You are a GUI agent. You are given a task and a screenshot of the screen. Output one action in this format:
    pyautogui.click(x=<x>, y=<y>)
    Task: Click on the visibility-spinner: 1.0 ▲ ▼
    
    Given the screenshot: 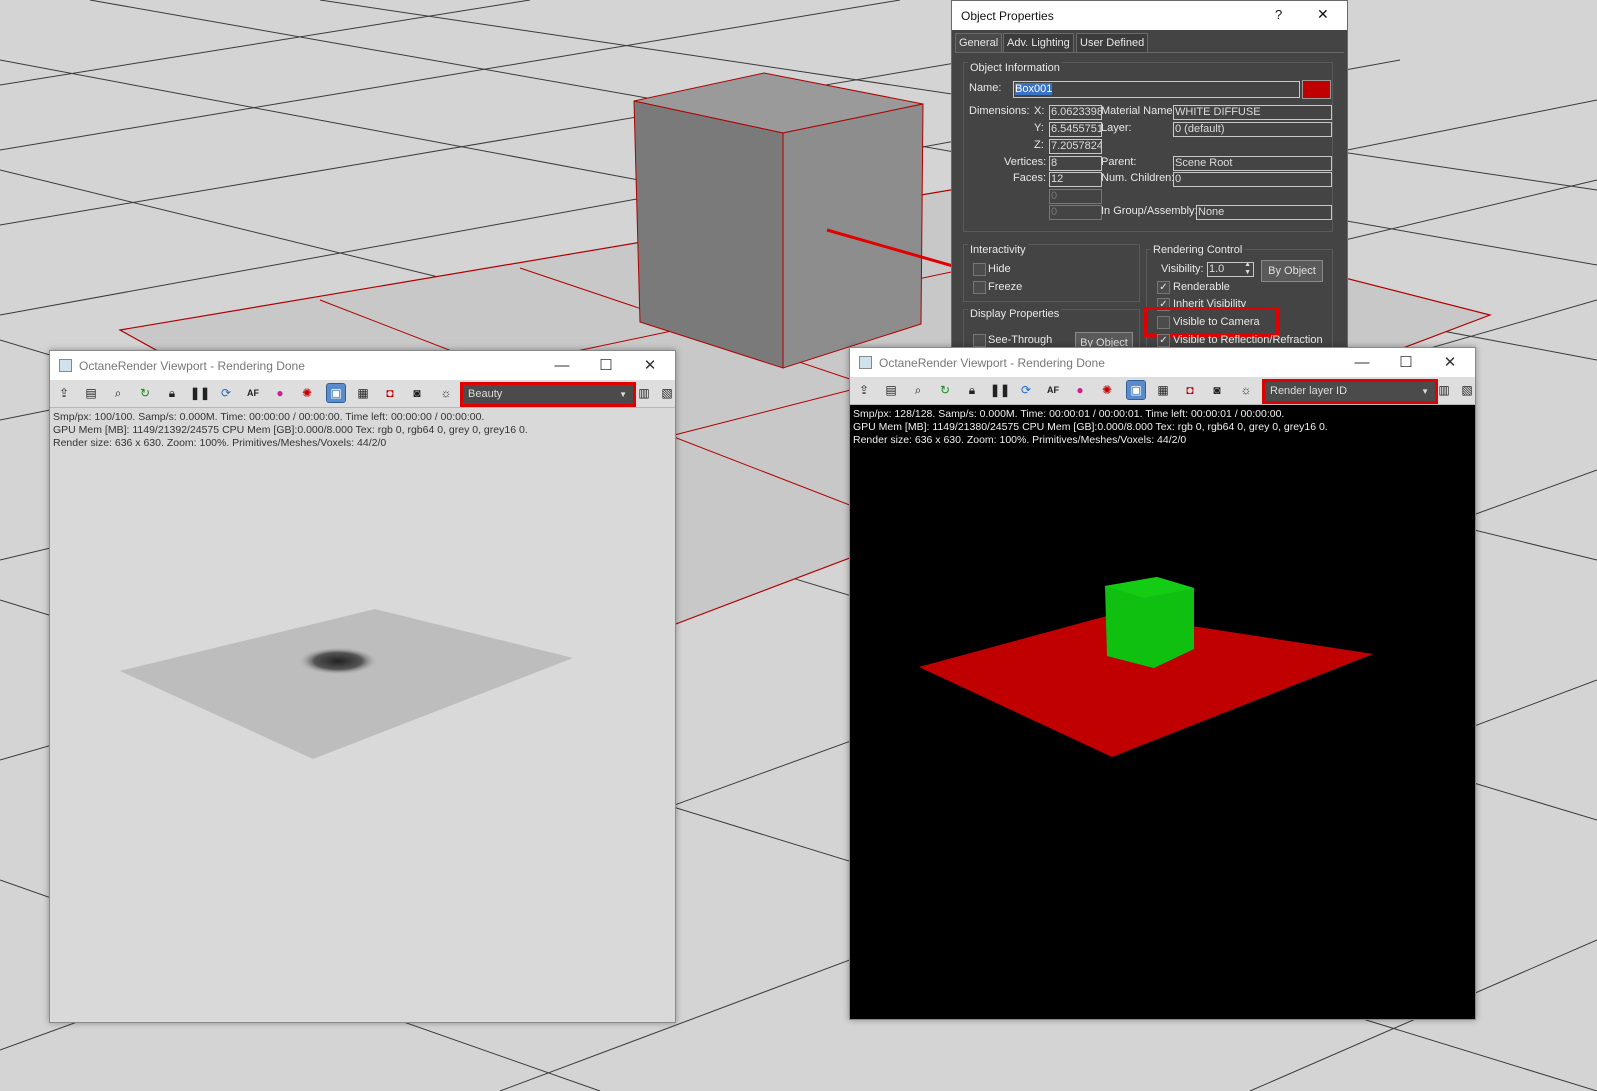 What is the action you would take?
    pyautogui.click(x=1230, y=269)
    